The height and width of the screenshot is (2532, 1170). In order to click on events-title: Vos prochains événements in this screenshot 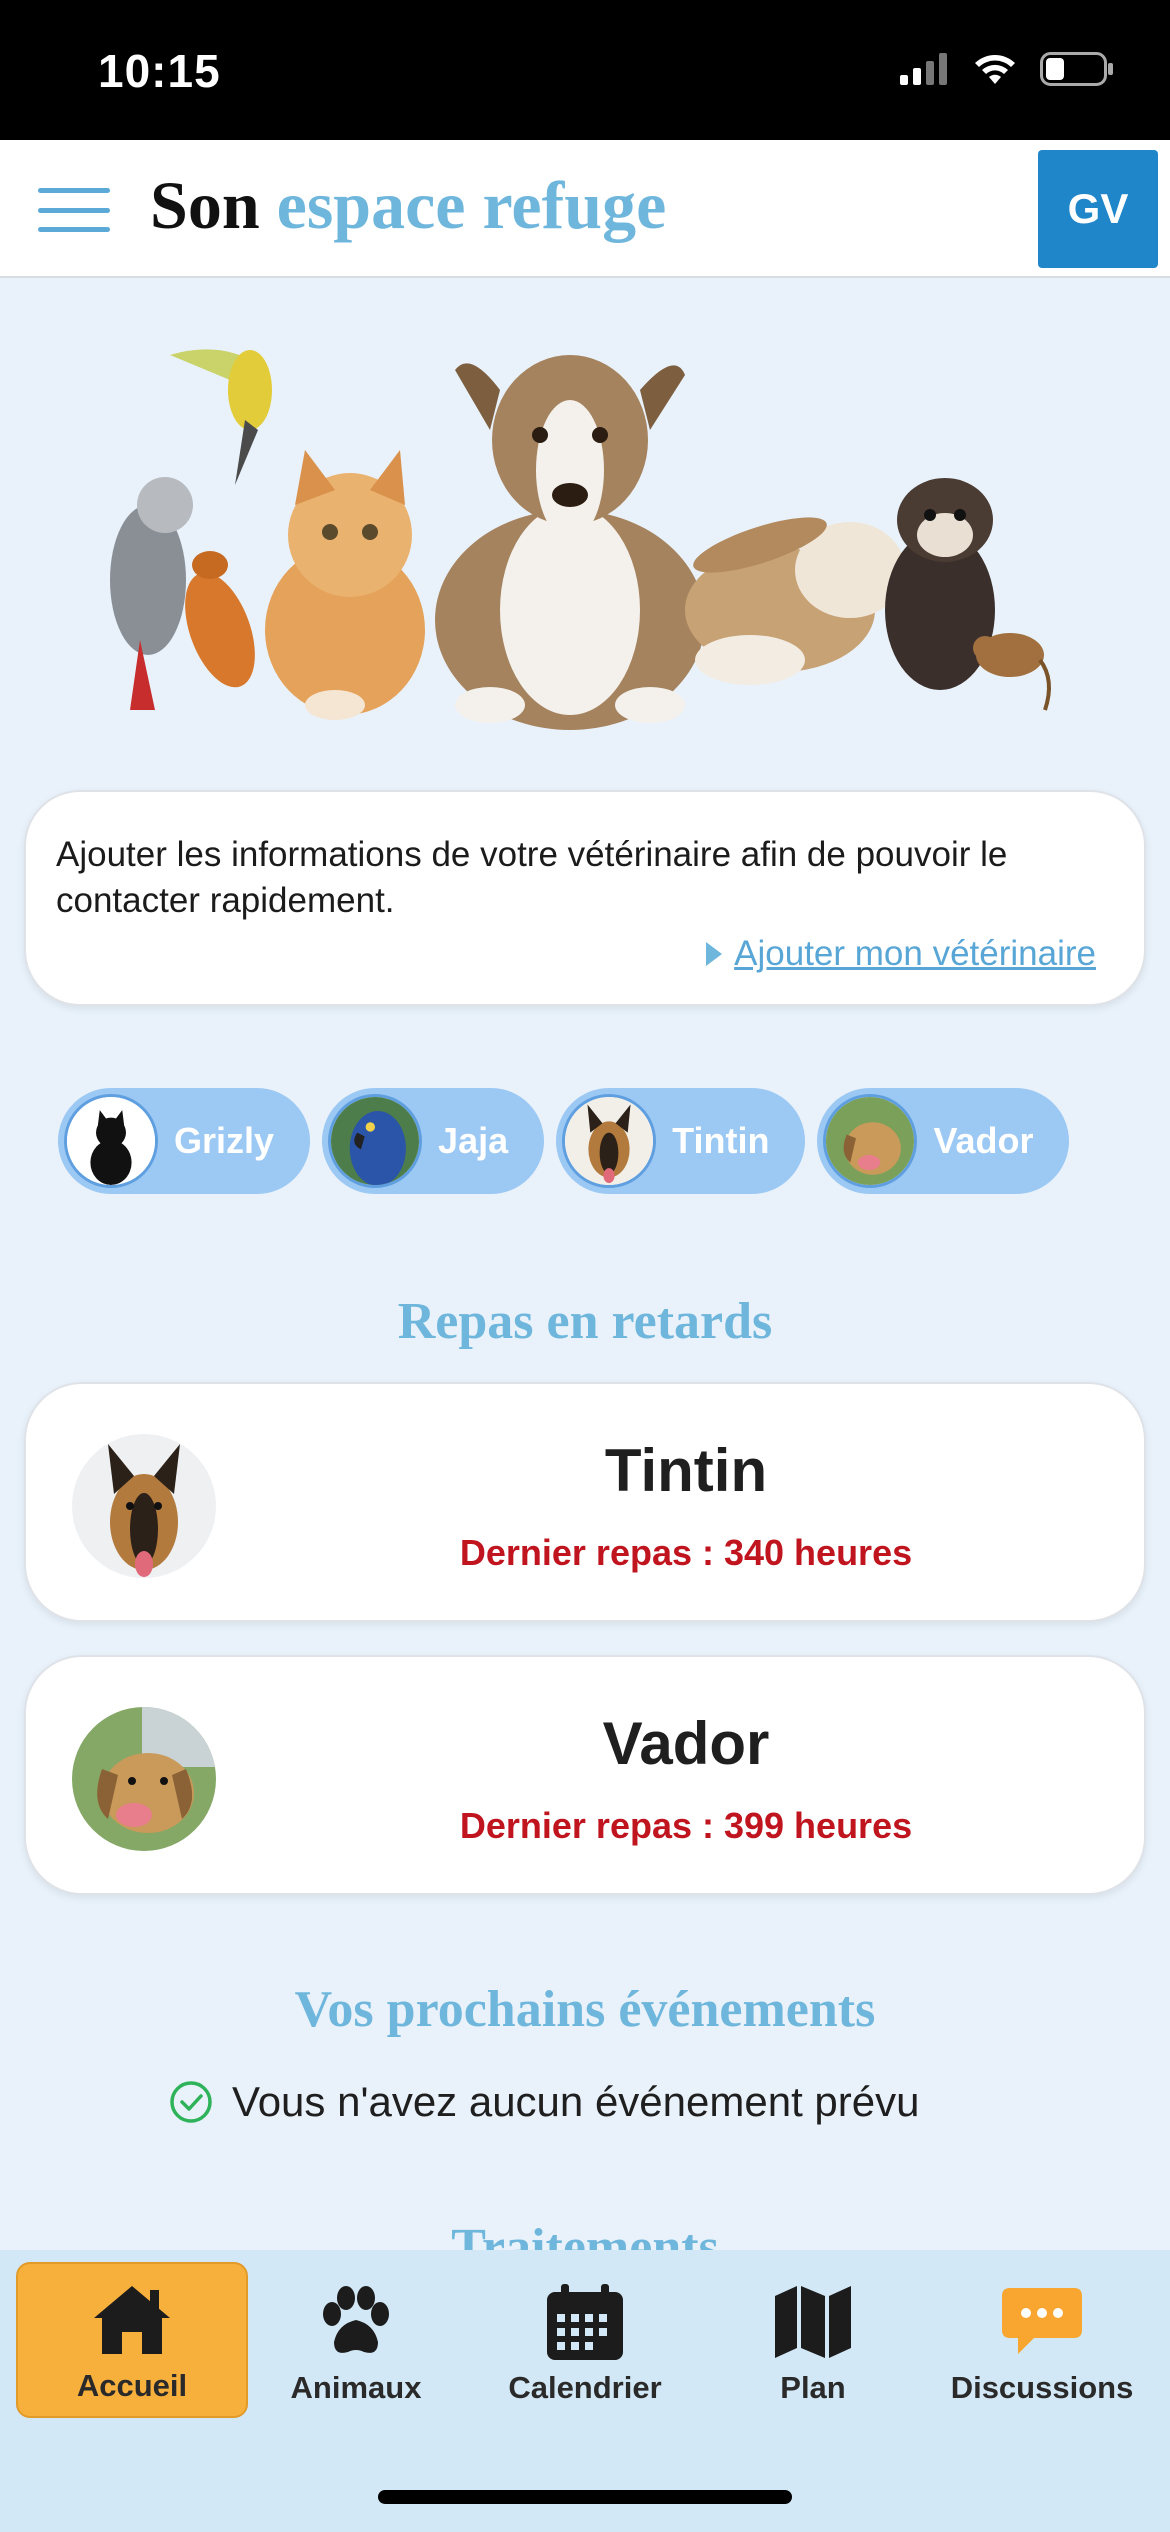, I will do `click(585, 2009)`.